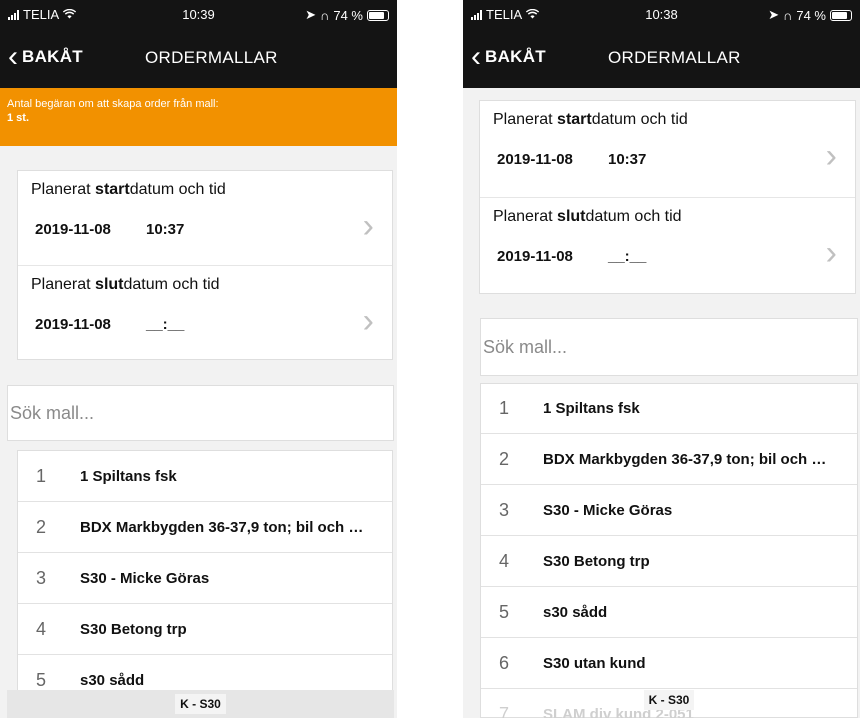  I want to click on item-name: S30 utan kund, so click(594, 663).